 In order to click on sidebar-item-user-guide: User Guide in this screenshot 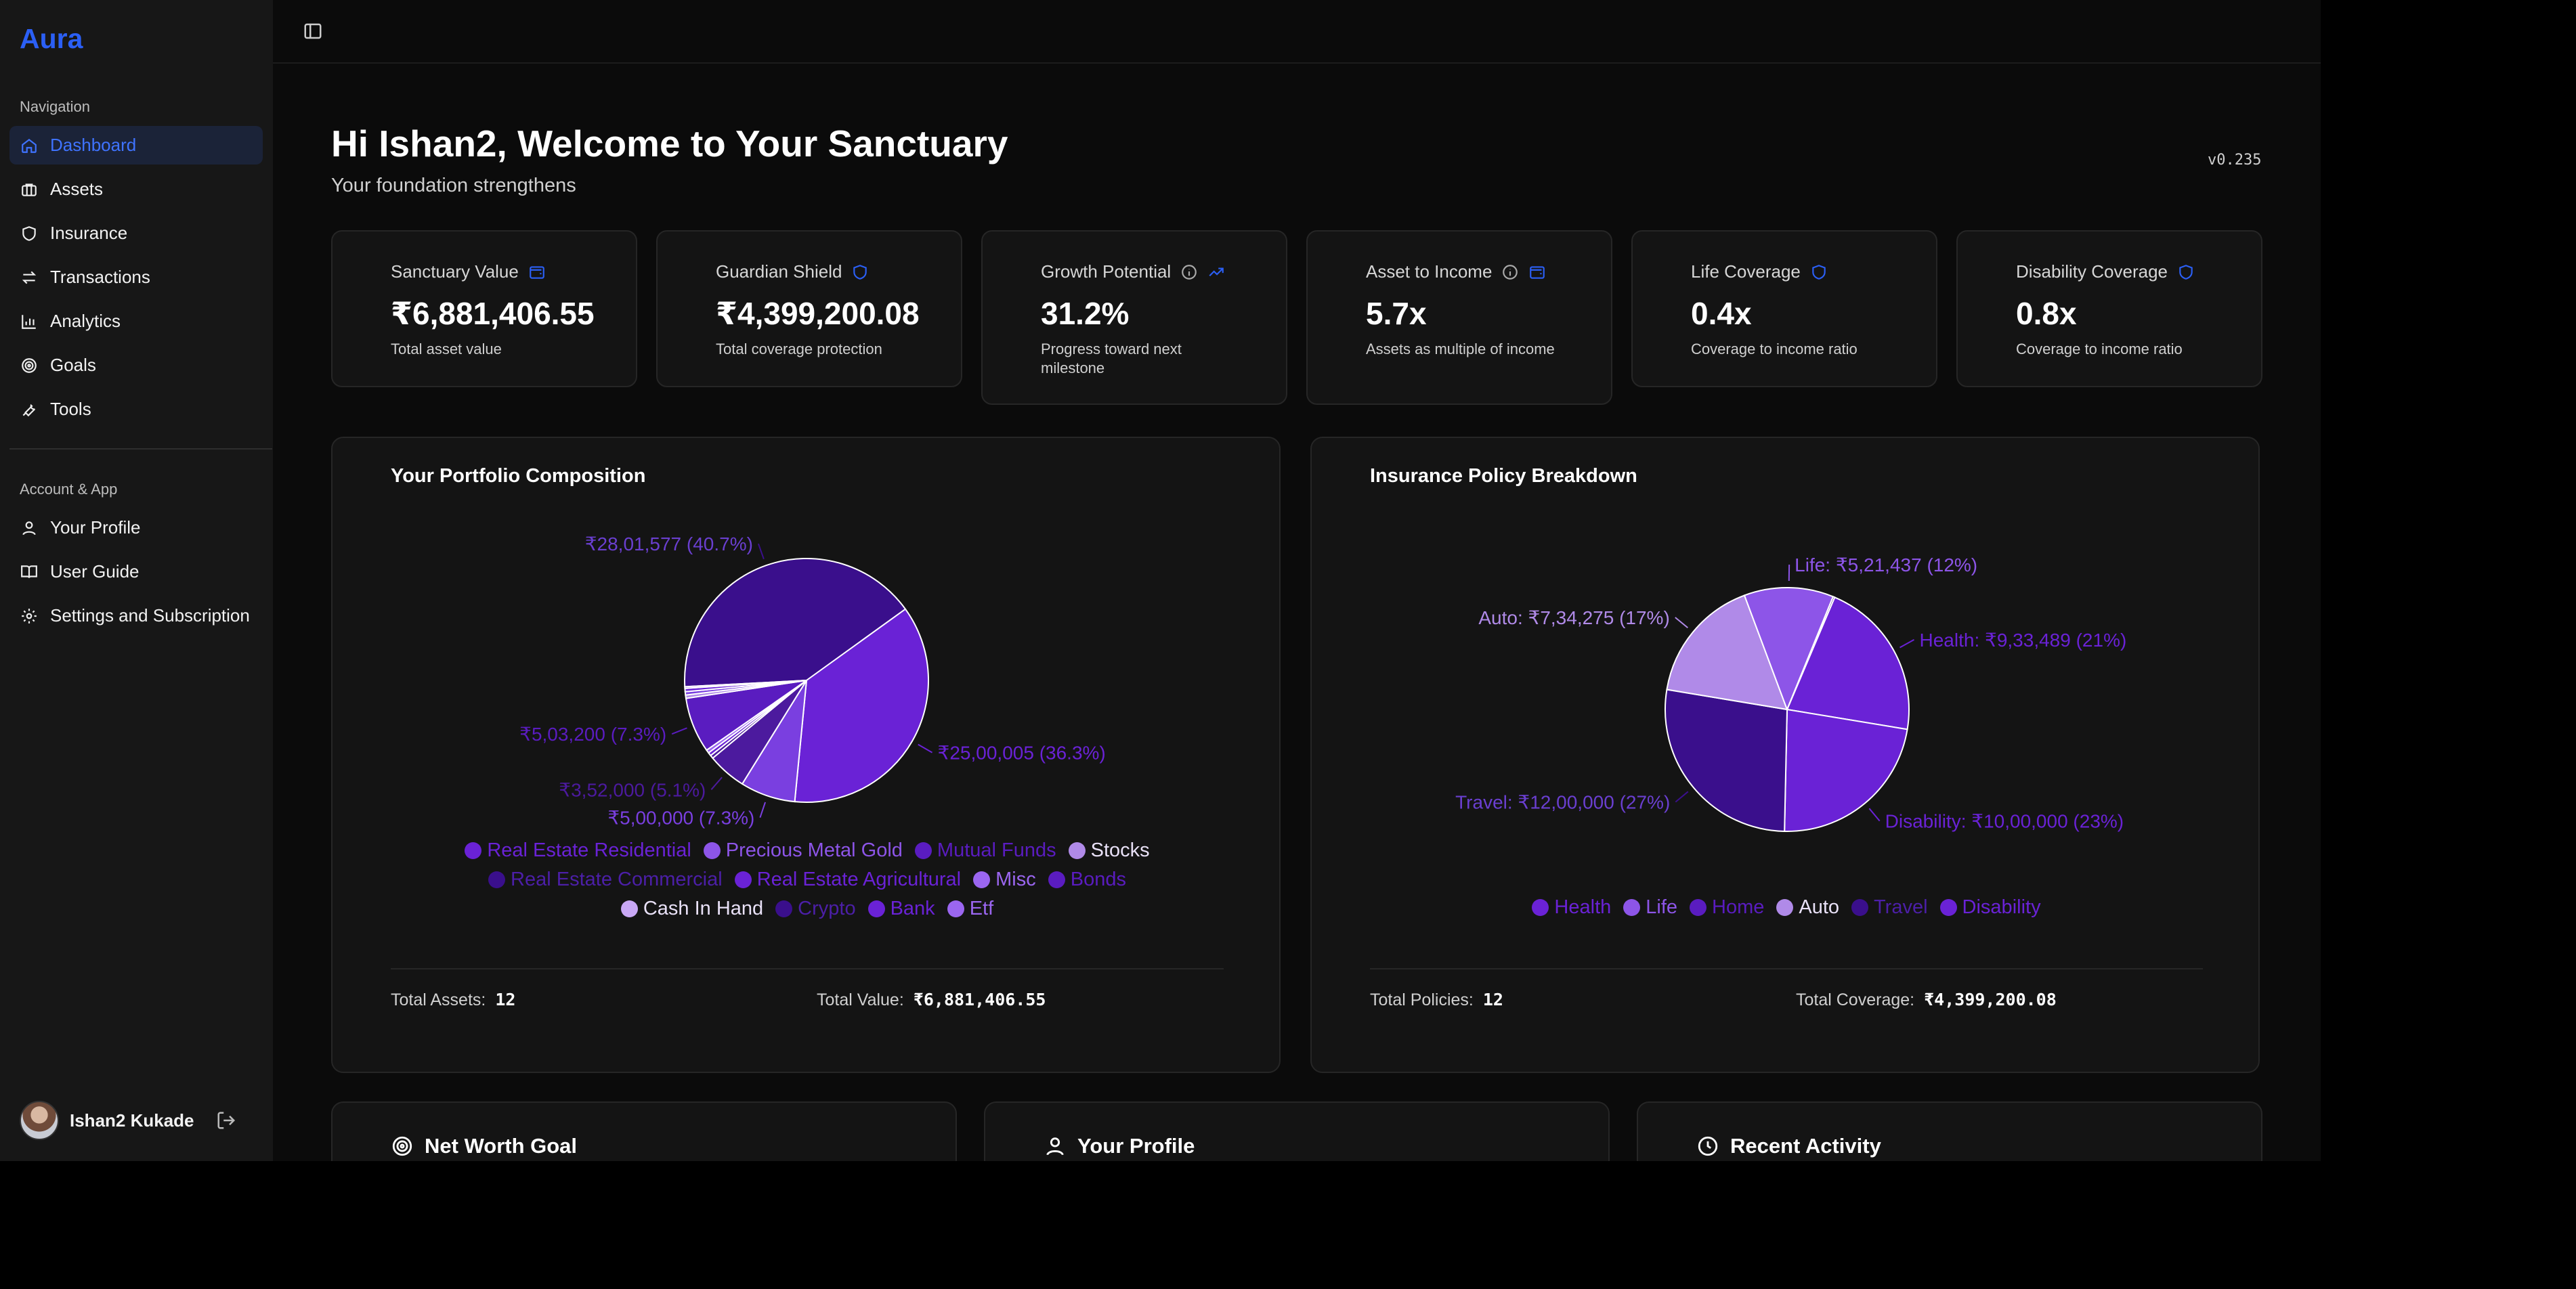, I will do `click(136, 571)`.